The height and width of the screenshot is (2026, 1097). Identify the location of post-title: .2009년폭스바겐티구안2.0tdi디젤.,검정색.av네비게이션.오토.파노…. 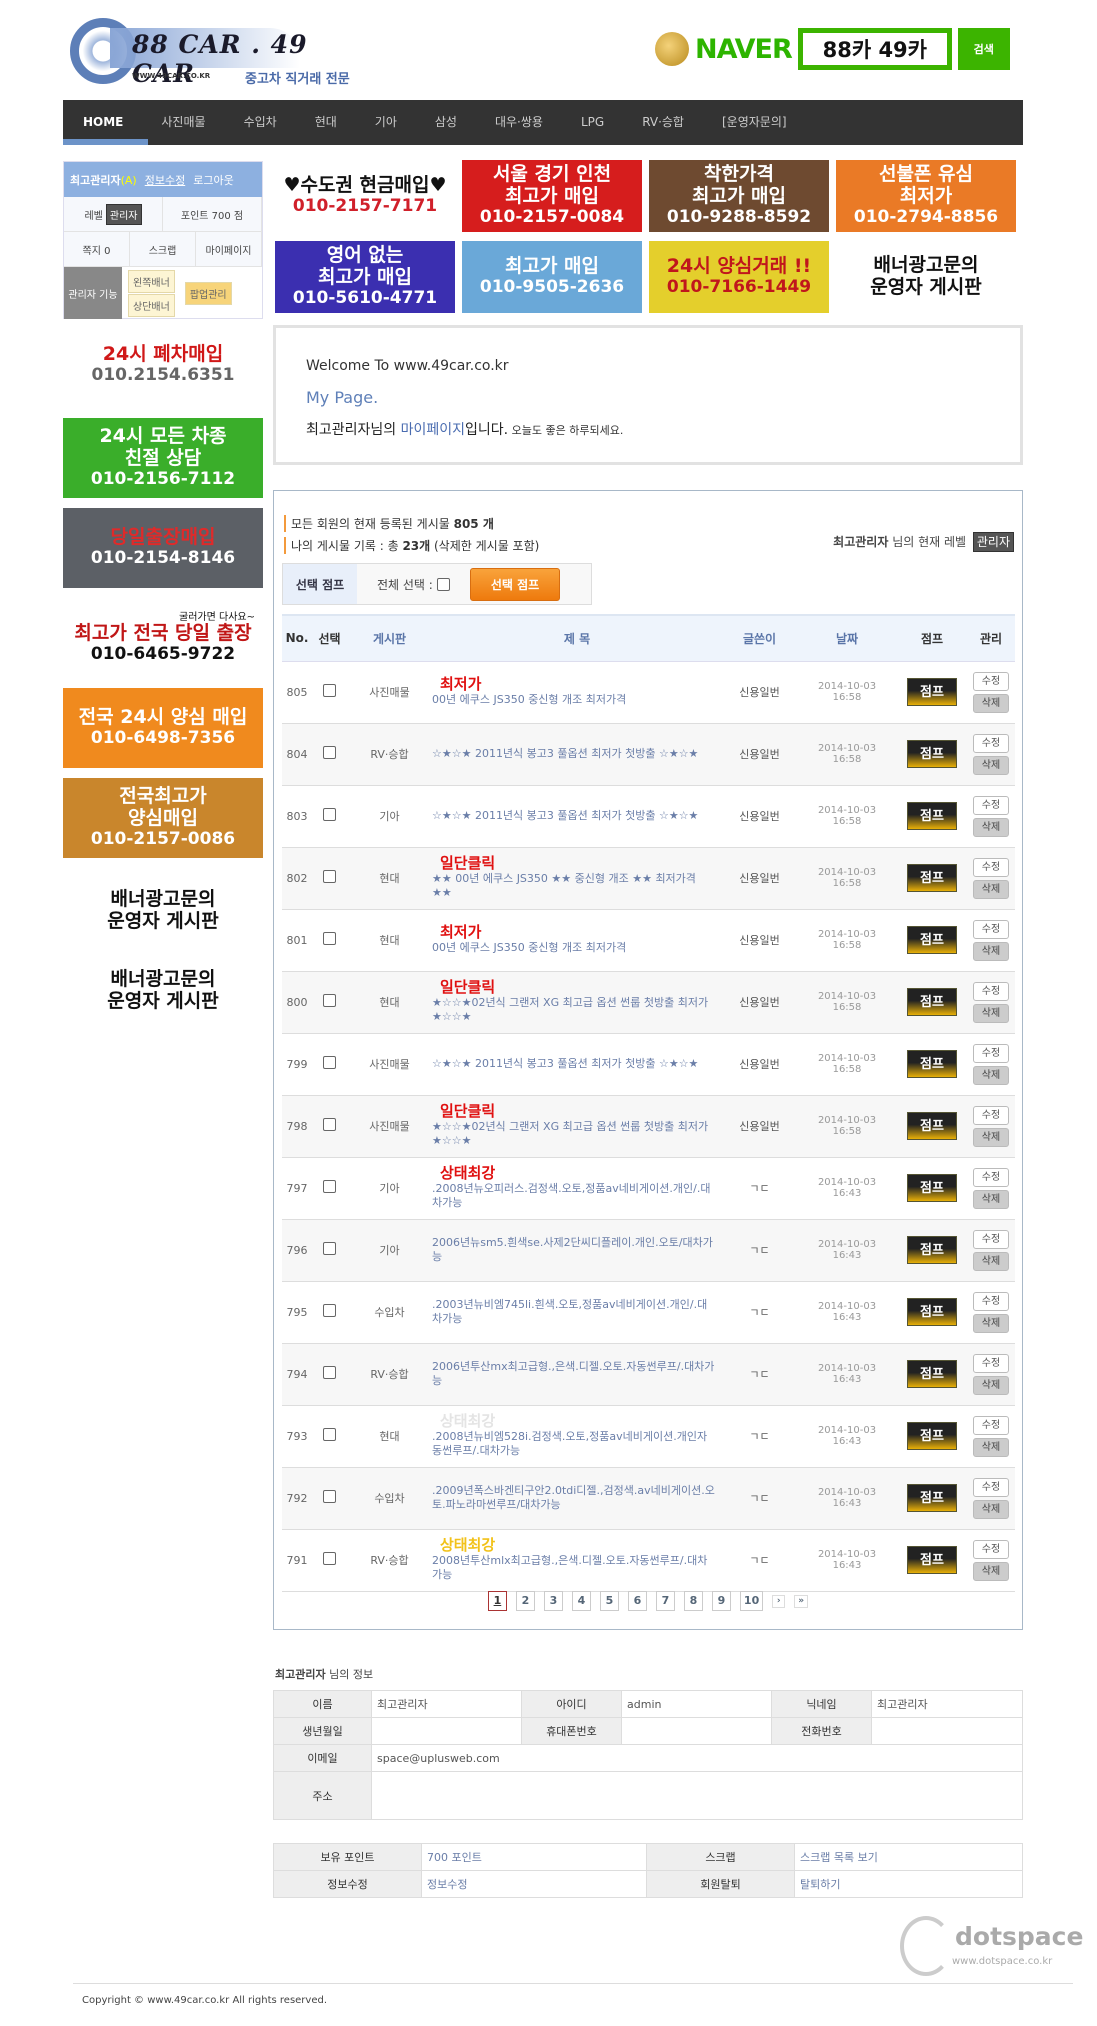
(573, 1497).